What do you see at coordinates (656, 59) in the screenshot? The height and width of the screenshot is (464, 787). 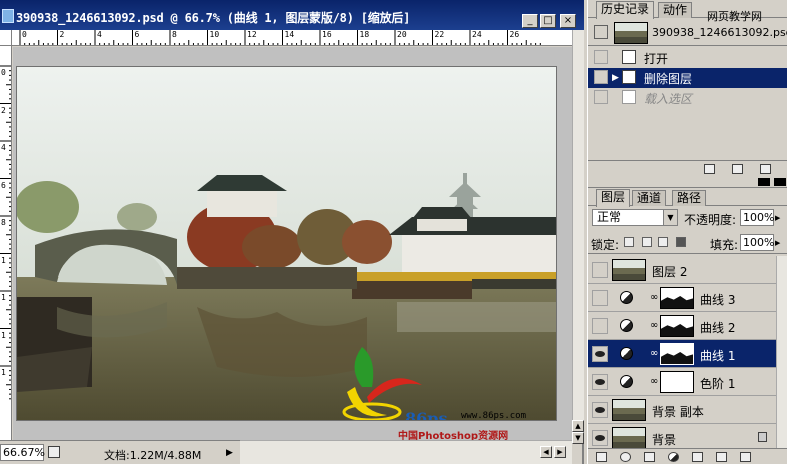 I see `history-item-label: 打开` at bounding box center [656, 59].